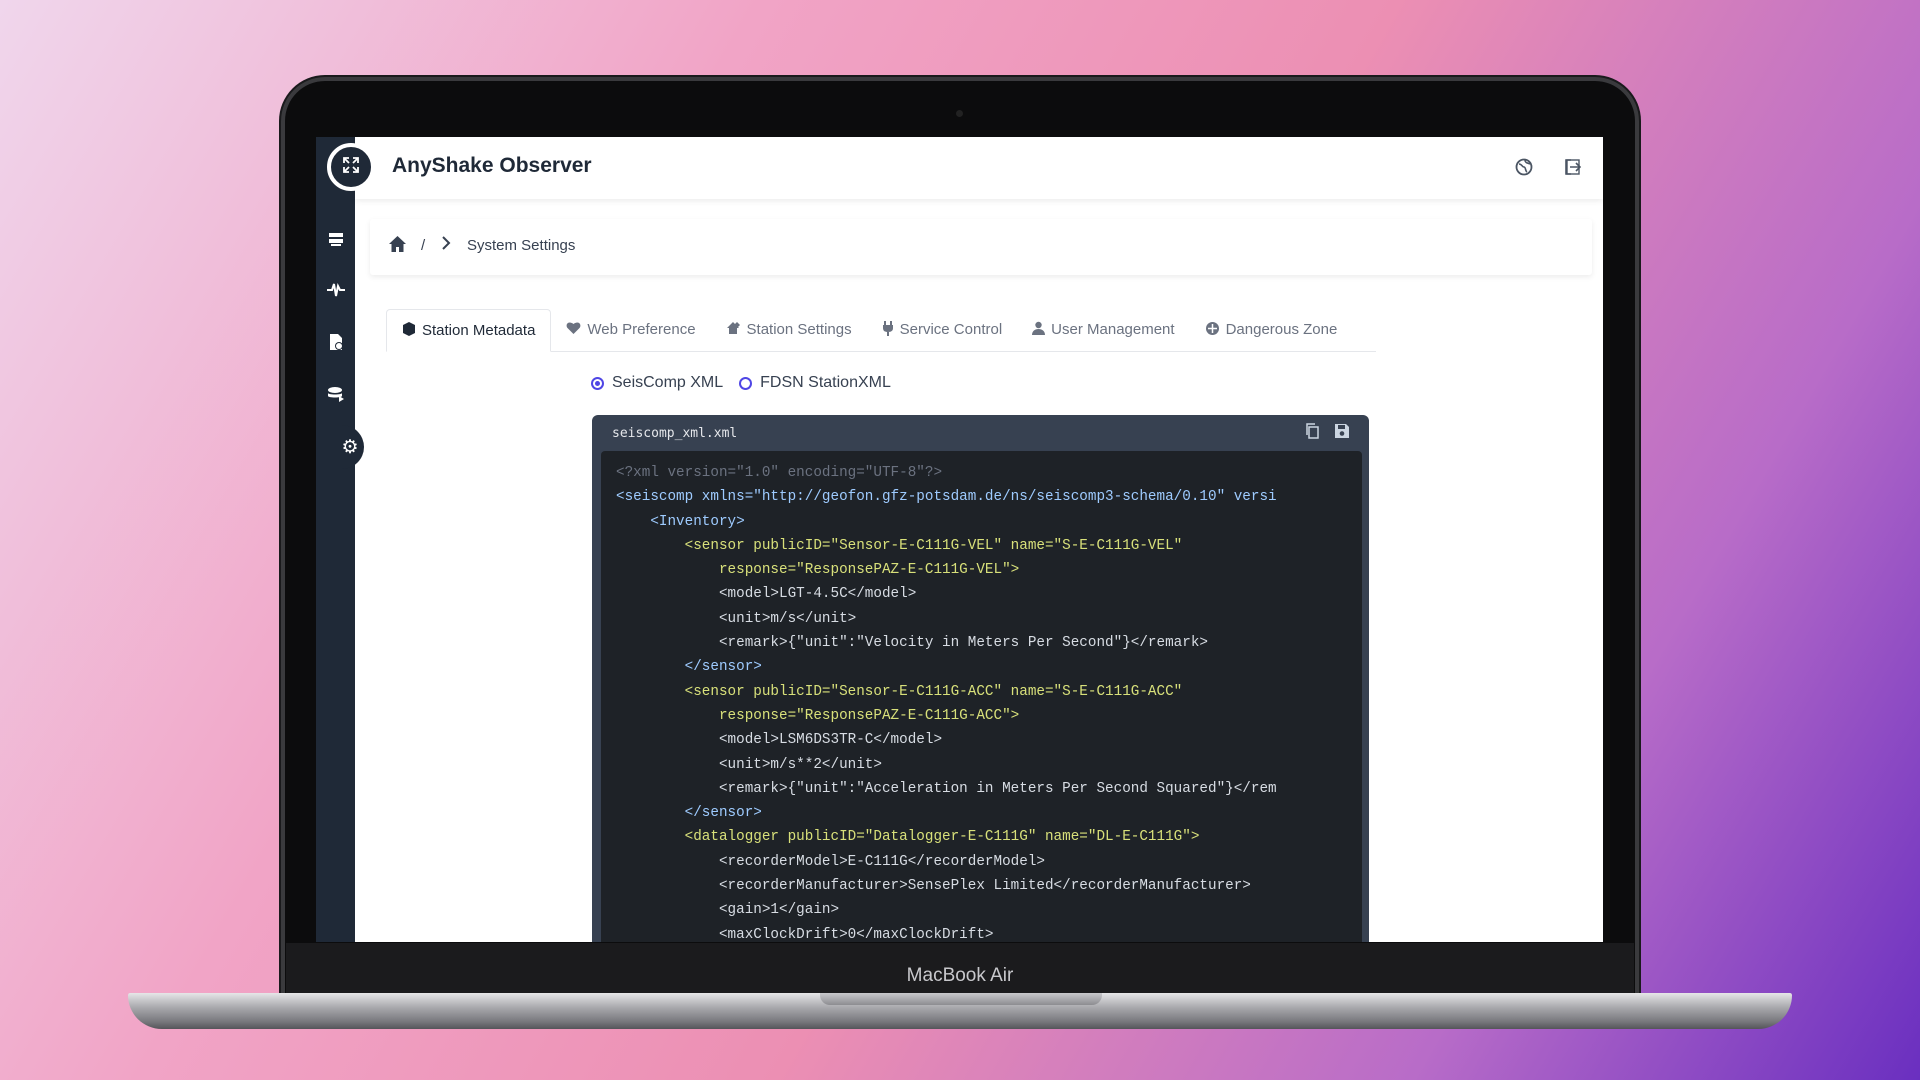 The height and width of the screenshot is (1080, 1920). I want to click on sidebar: ⚙, so click(340, 539).